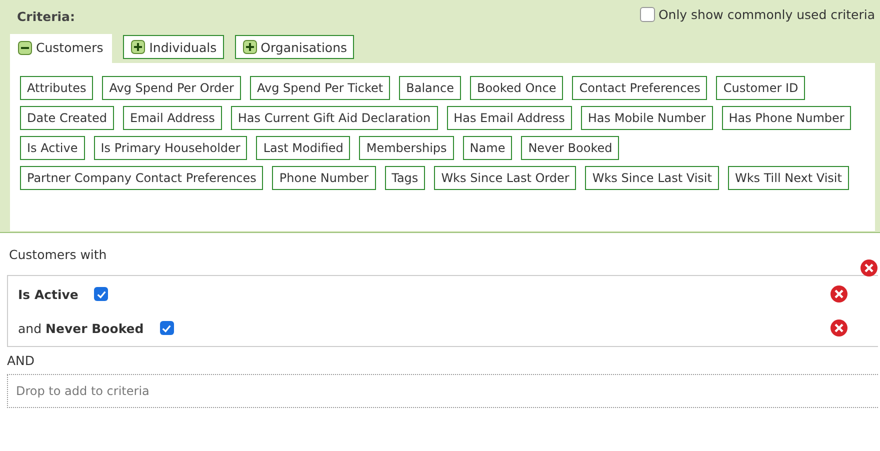 This screenshot has width=880, height=451. What do you see at coordinates (142, 178) in the screenshot?
I see `field-tag: Partner Company Contact Preferences` at bounding box center [142, 178].